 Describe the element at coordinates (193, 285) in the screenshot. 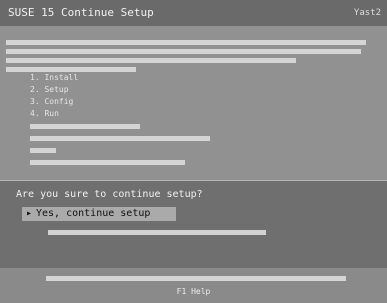

I see `footer: F1 Help` at that location.